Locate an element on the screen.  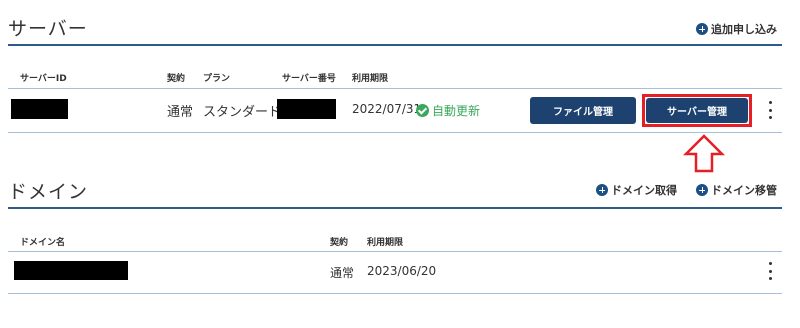
col-contract: 契約 is located at coordinates (176, 79).